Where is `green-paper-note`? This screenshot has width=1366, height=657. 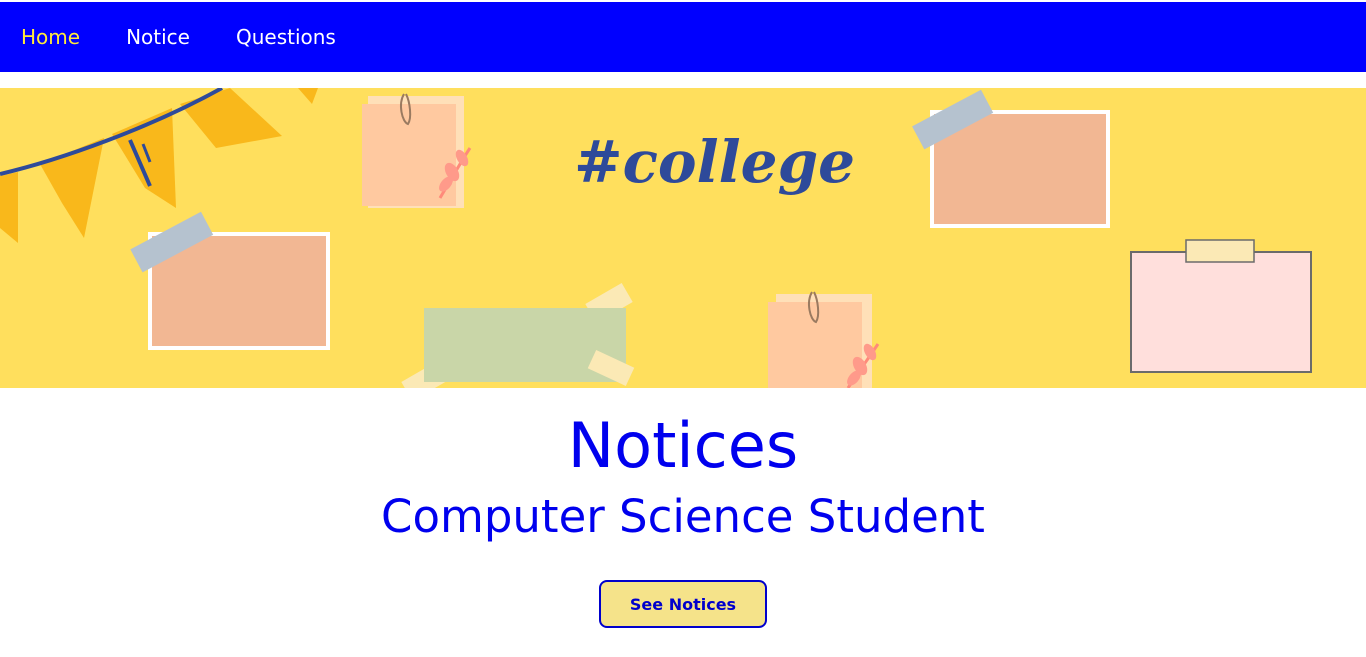
green-paper-note is located at coordinates (518, 335).